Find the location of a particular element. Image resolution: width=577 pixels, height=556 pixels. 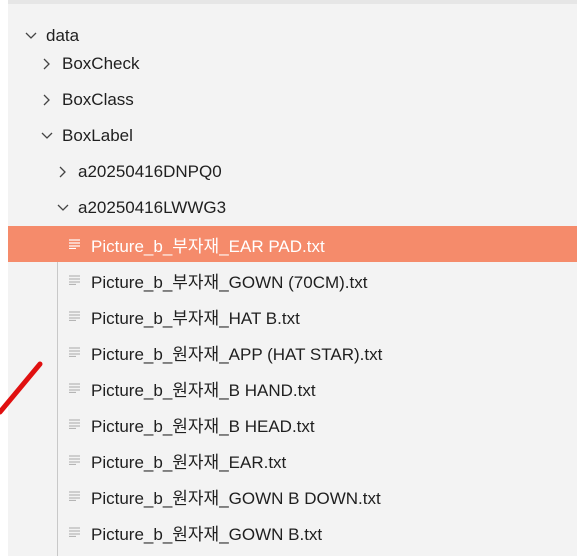

file-item: Picture_b_부자재_GOWN (70CM).txt is located at coordinates (292, 280).